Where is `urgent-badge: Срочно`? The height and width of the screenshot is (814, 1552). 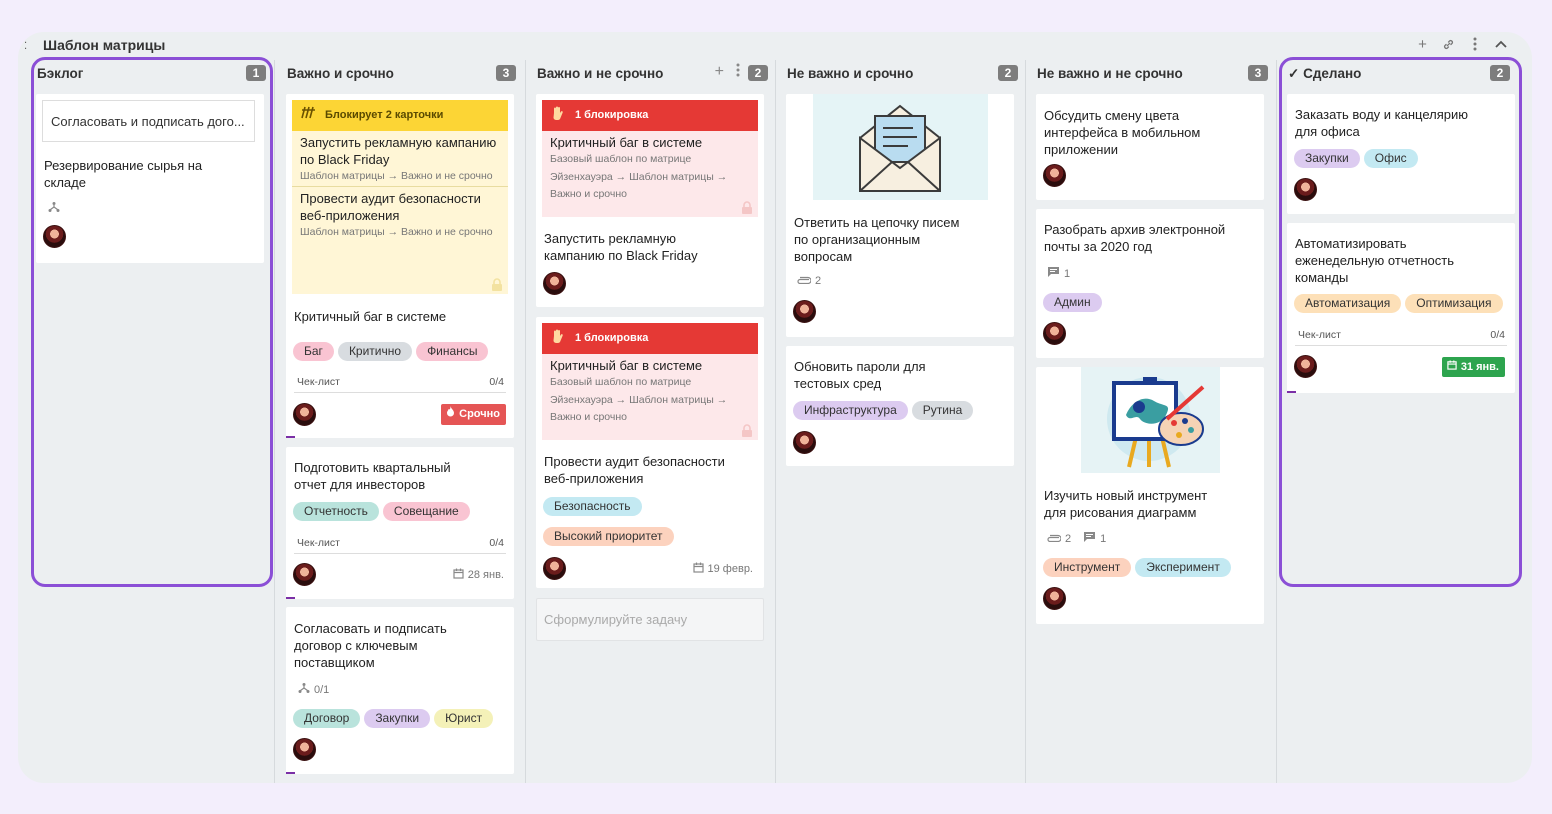 urgent-badge: Срочно is located at coordinates (473, 414).